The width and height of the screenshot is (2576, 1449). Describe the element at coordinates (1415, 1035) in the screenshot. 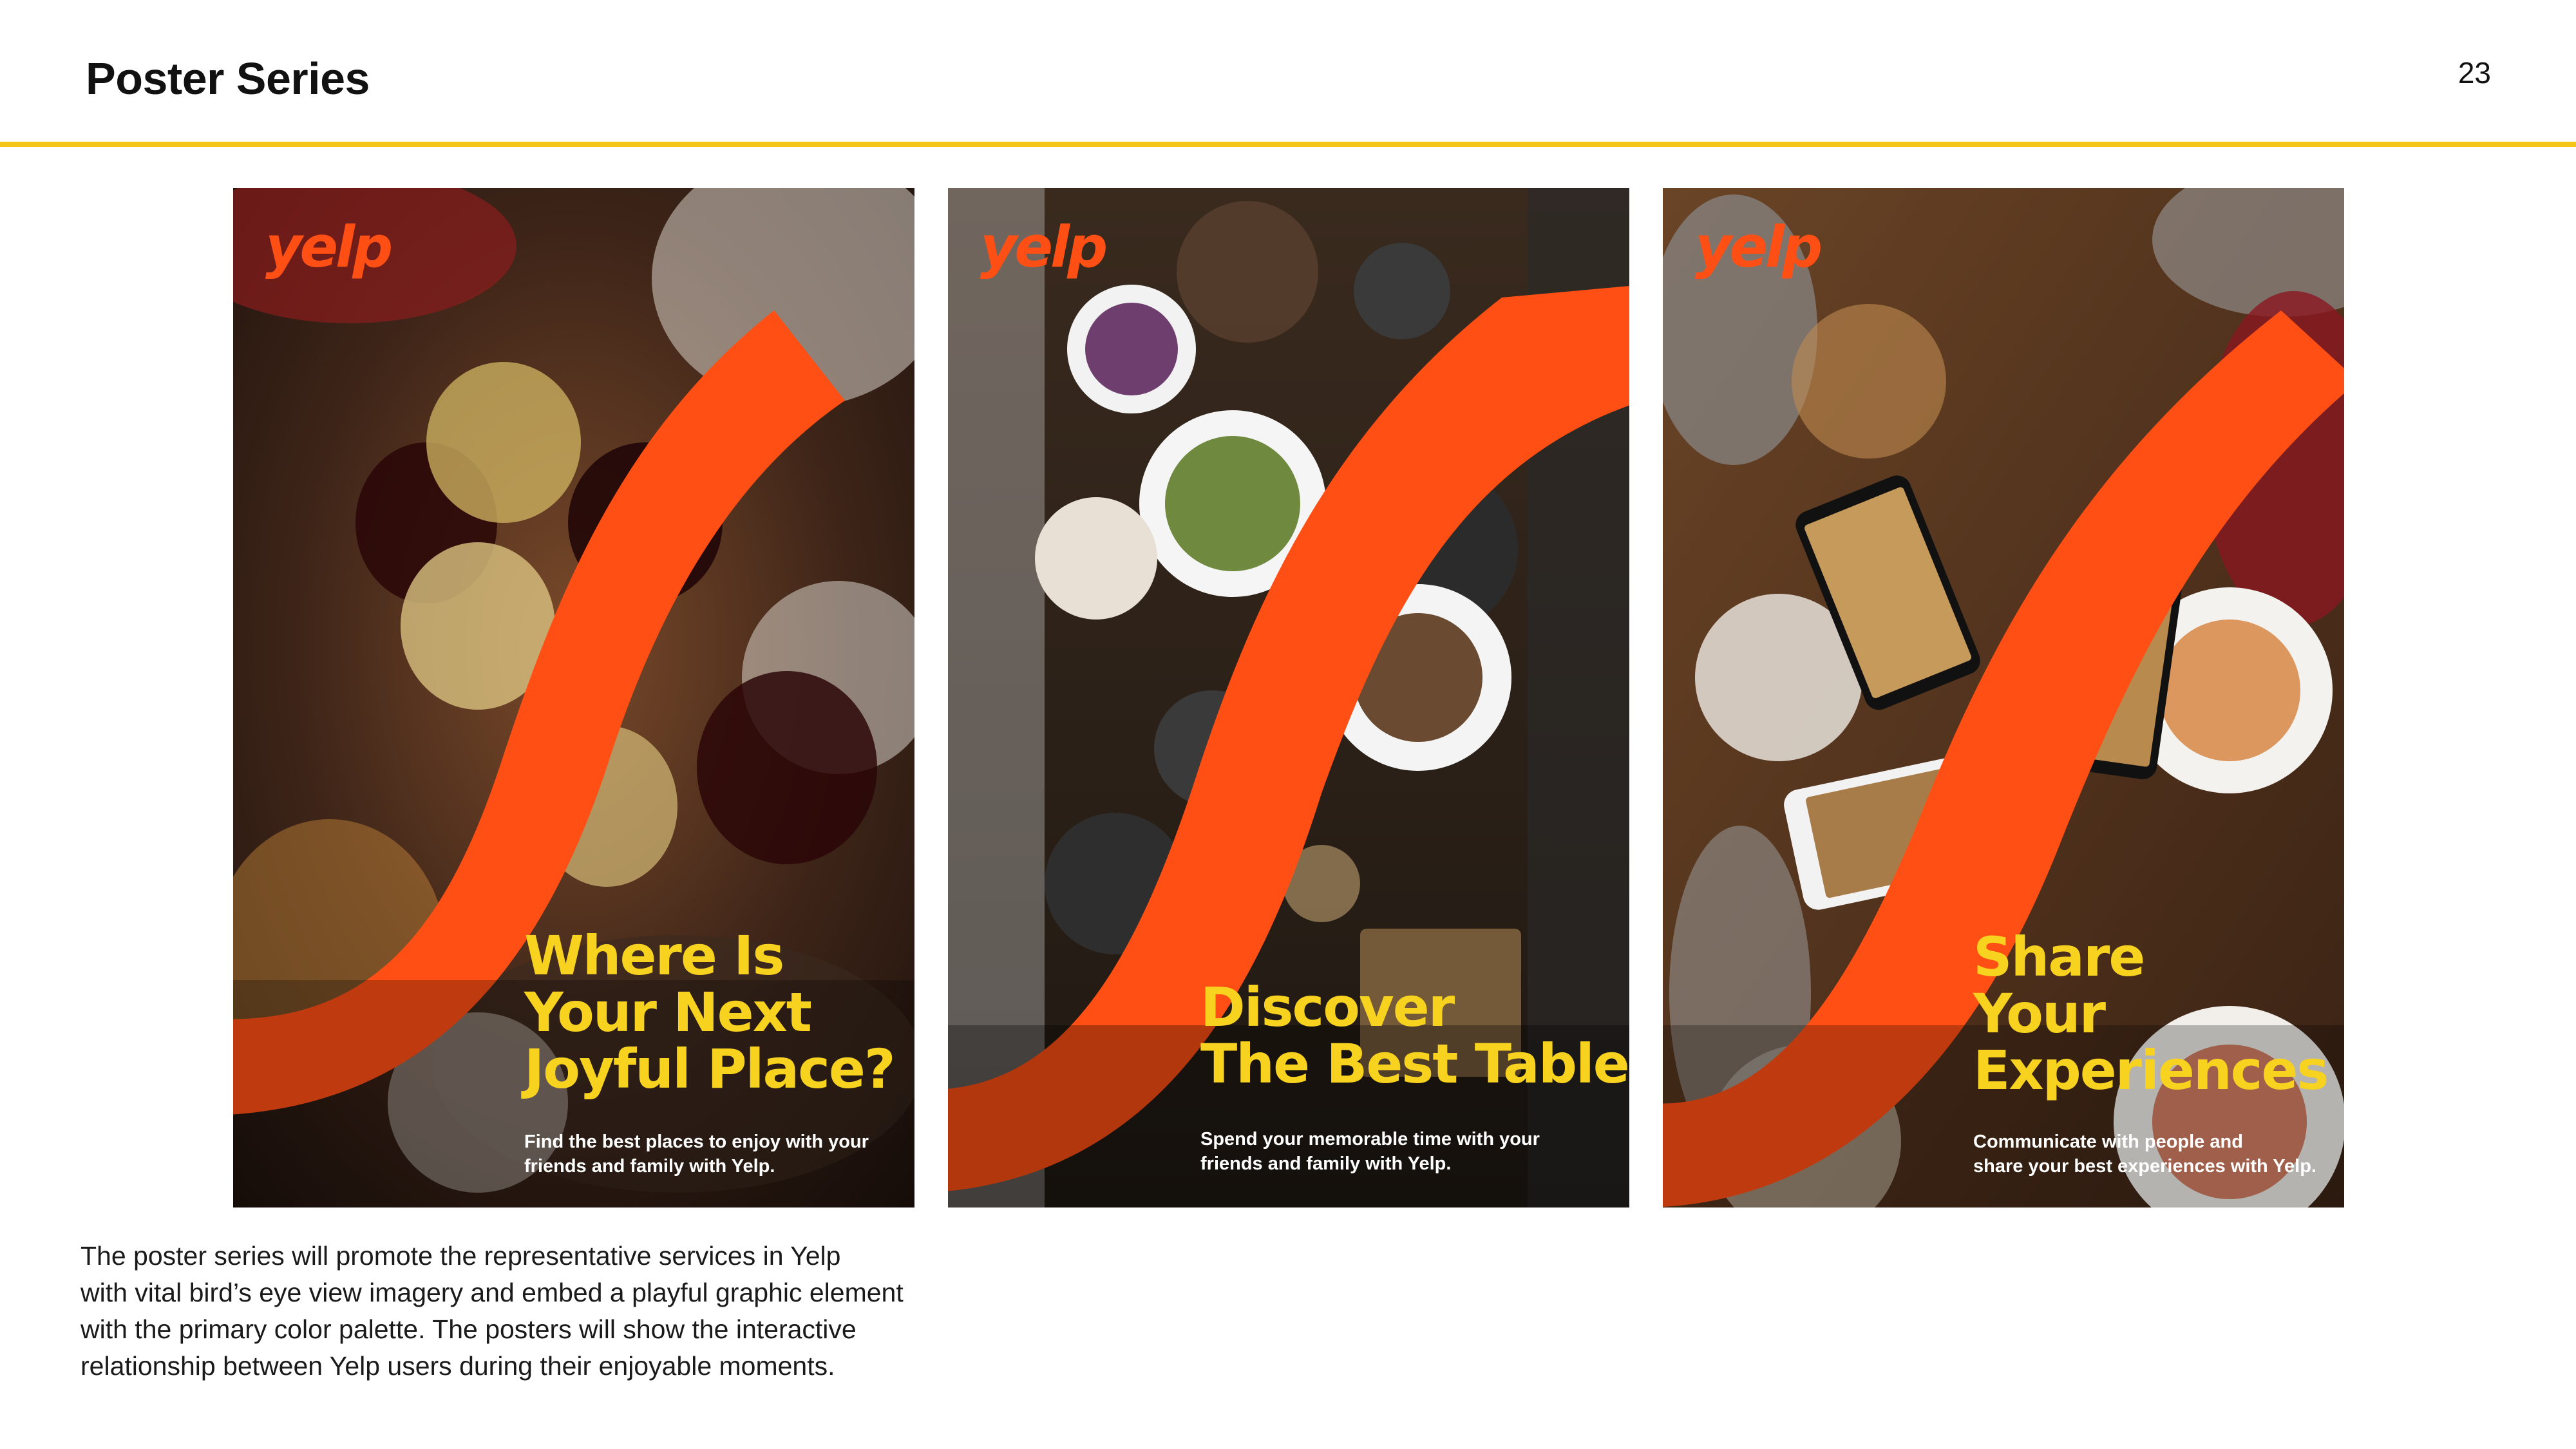

I see `poster-headline: Discover The Best Table` at that location.